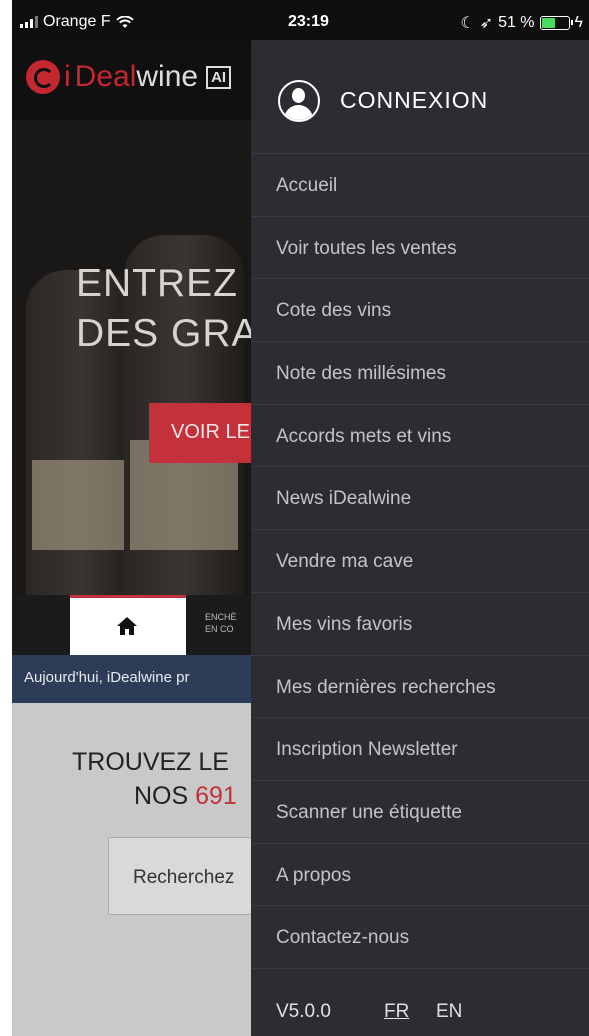 This screenshot has width=589, height=1036. What do you see at coordinates (420, 499) in the screenshot?
I see `menu-item-news: News iDealwine` at bounding box center [420, 499].